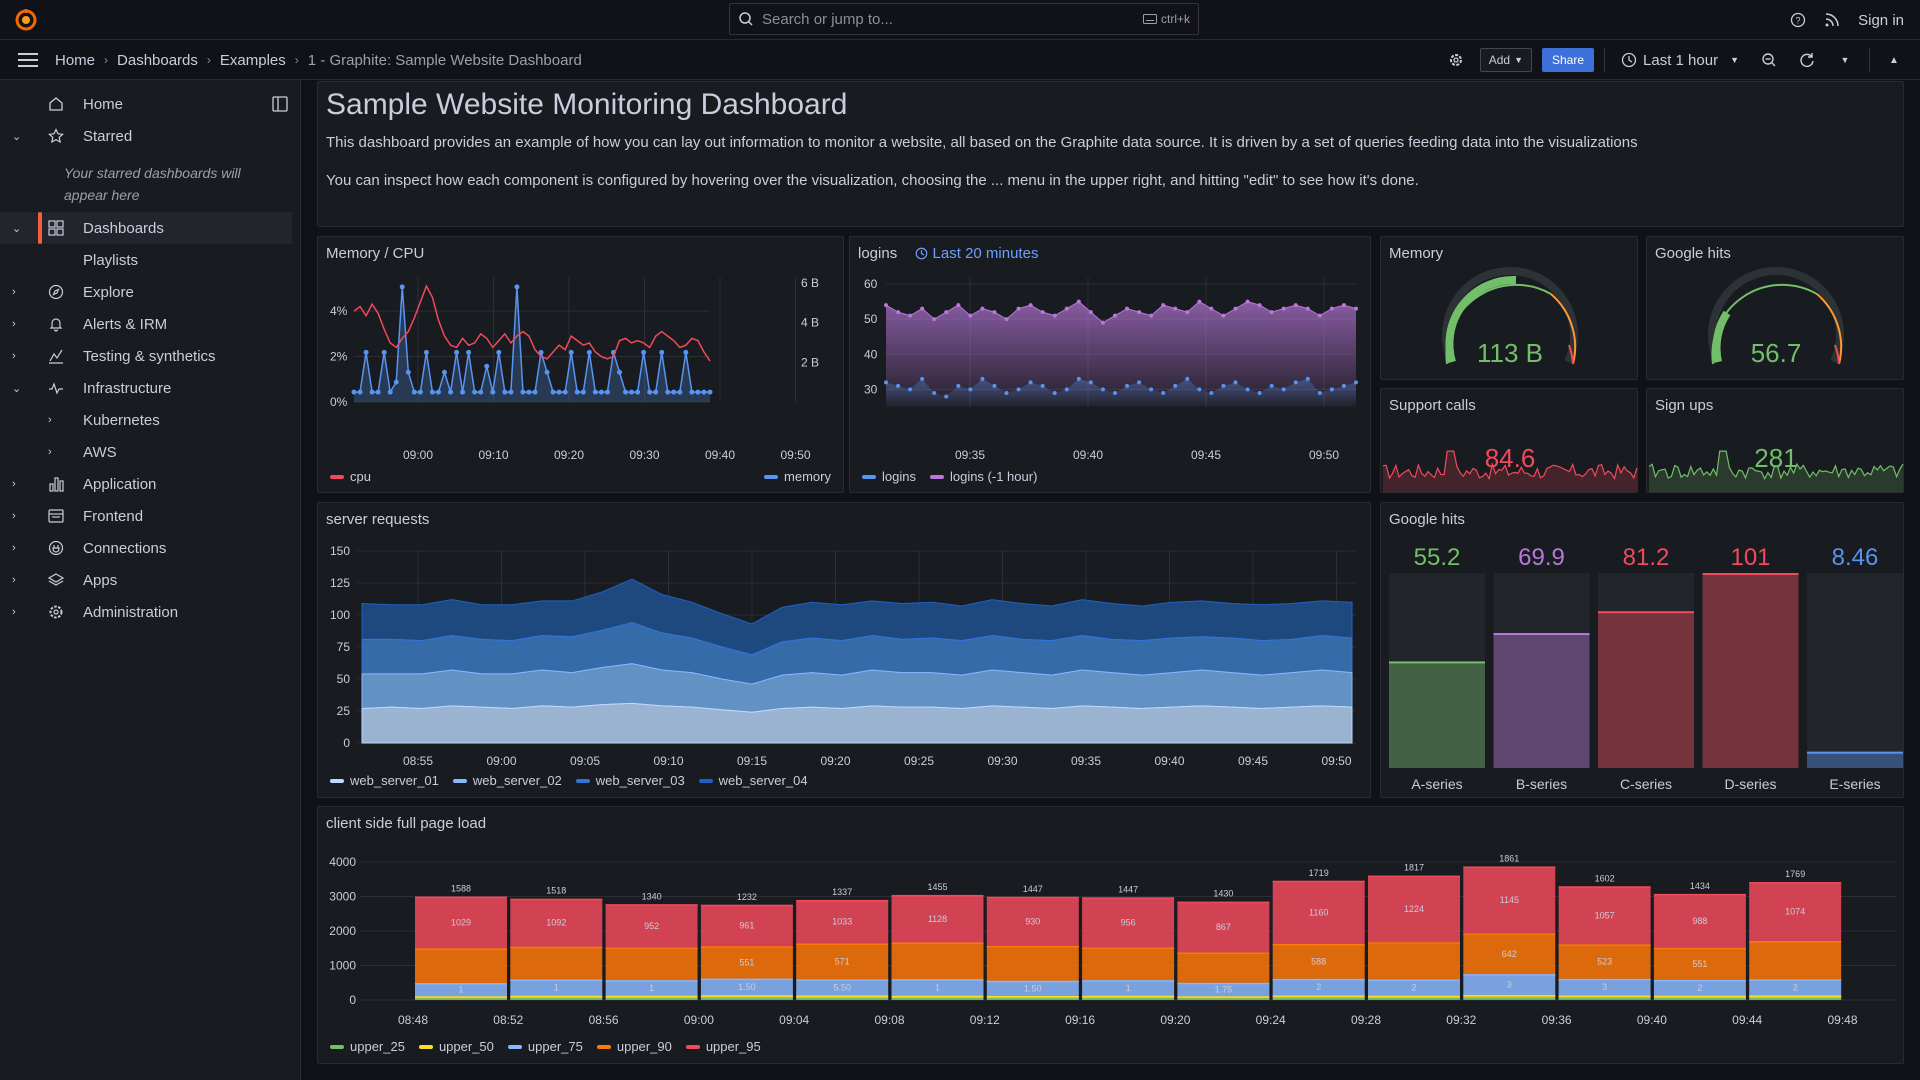  What do you see at coordinates (545, 1046) in the screenshot?
I see `legend-item: upper_75` at bounding box center [545, 1046].